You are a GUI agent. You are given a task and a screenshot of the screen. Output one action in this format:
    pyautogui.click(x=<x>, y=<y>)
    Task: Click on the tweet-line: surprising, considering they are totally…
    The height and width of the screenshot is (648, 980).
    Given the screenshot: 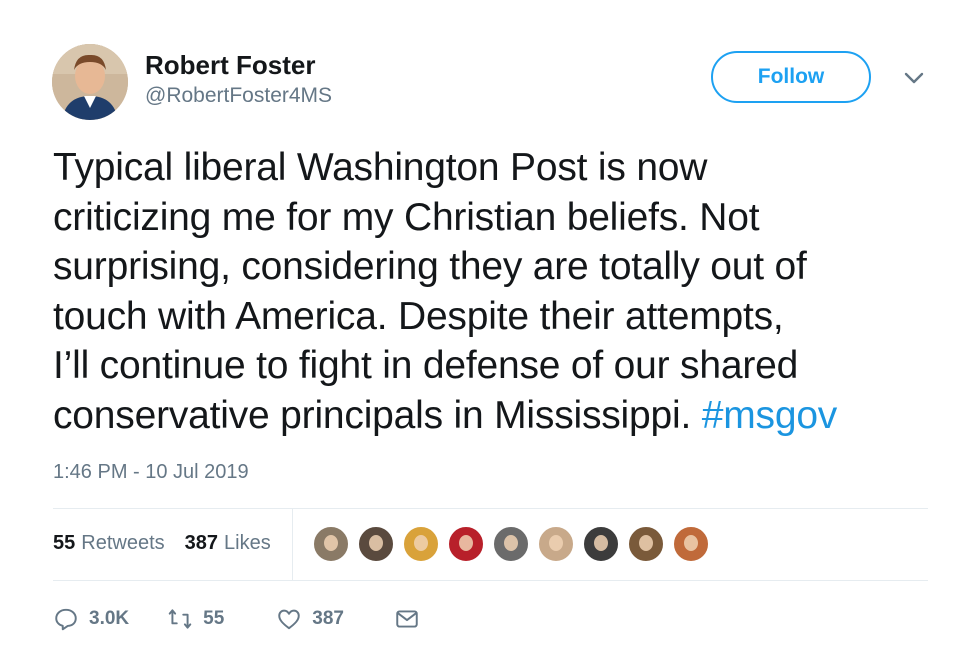 What is the action you would take?
    pyautogui.click(x=430, y=266)
    